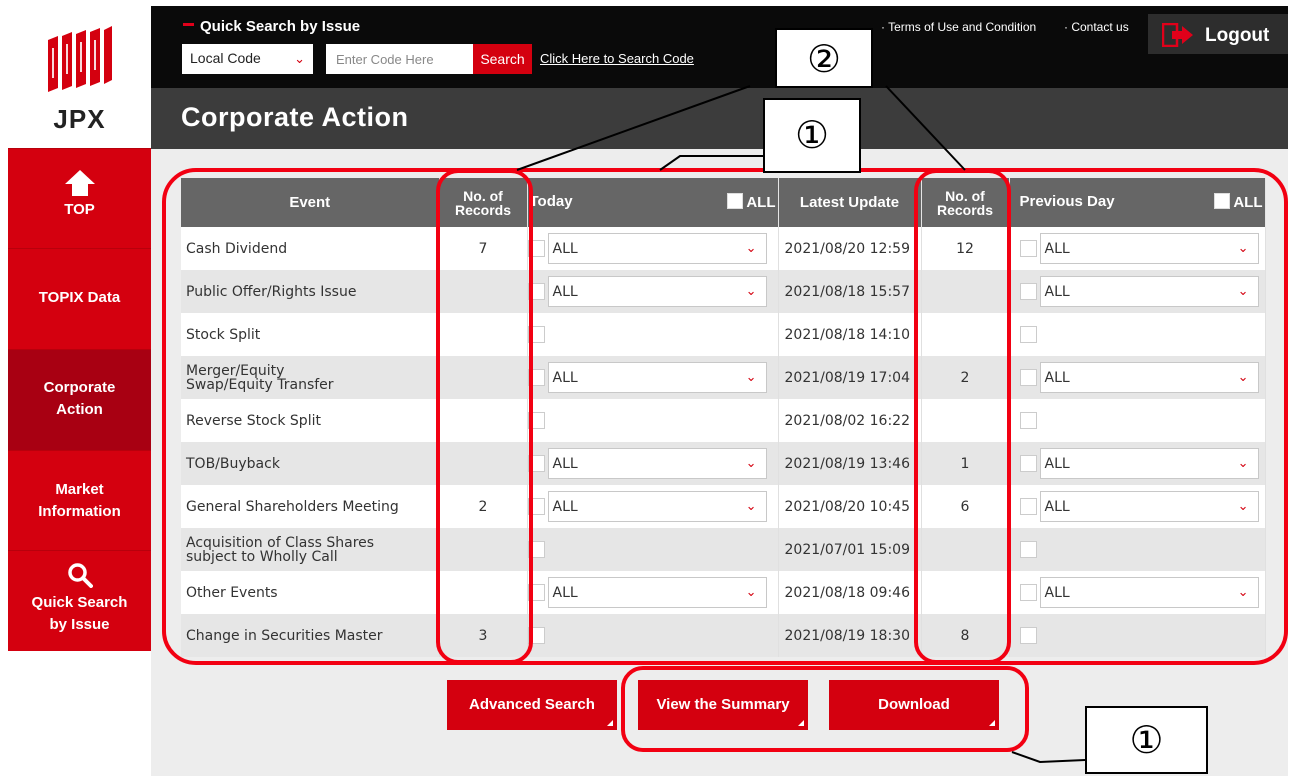 The height and width of the screenshot is (776, 1297). Describe the element at coordinates (958, 27) in the screenshot. I see `terms-link: · Terms of Use and Condition` at that location.